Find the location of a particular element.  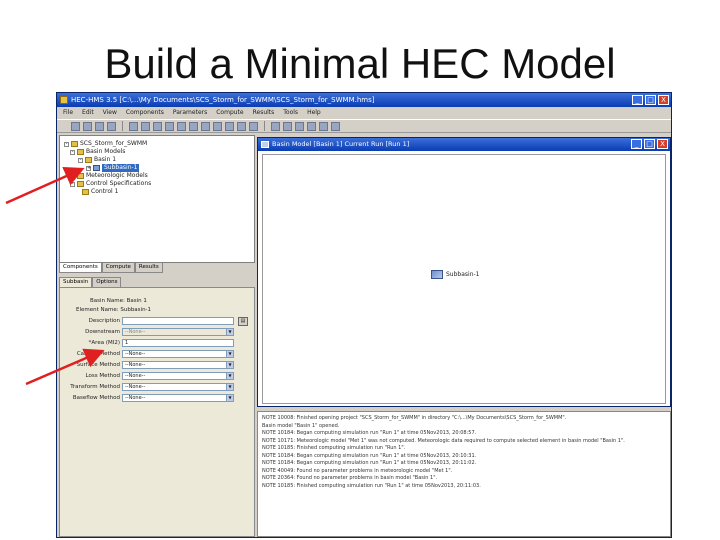

tab-subbasin: Subbasin is located at coordinates (76, 282).